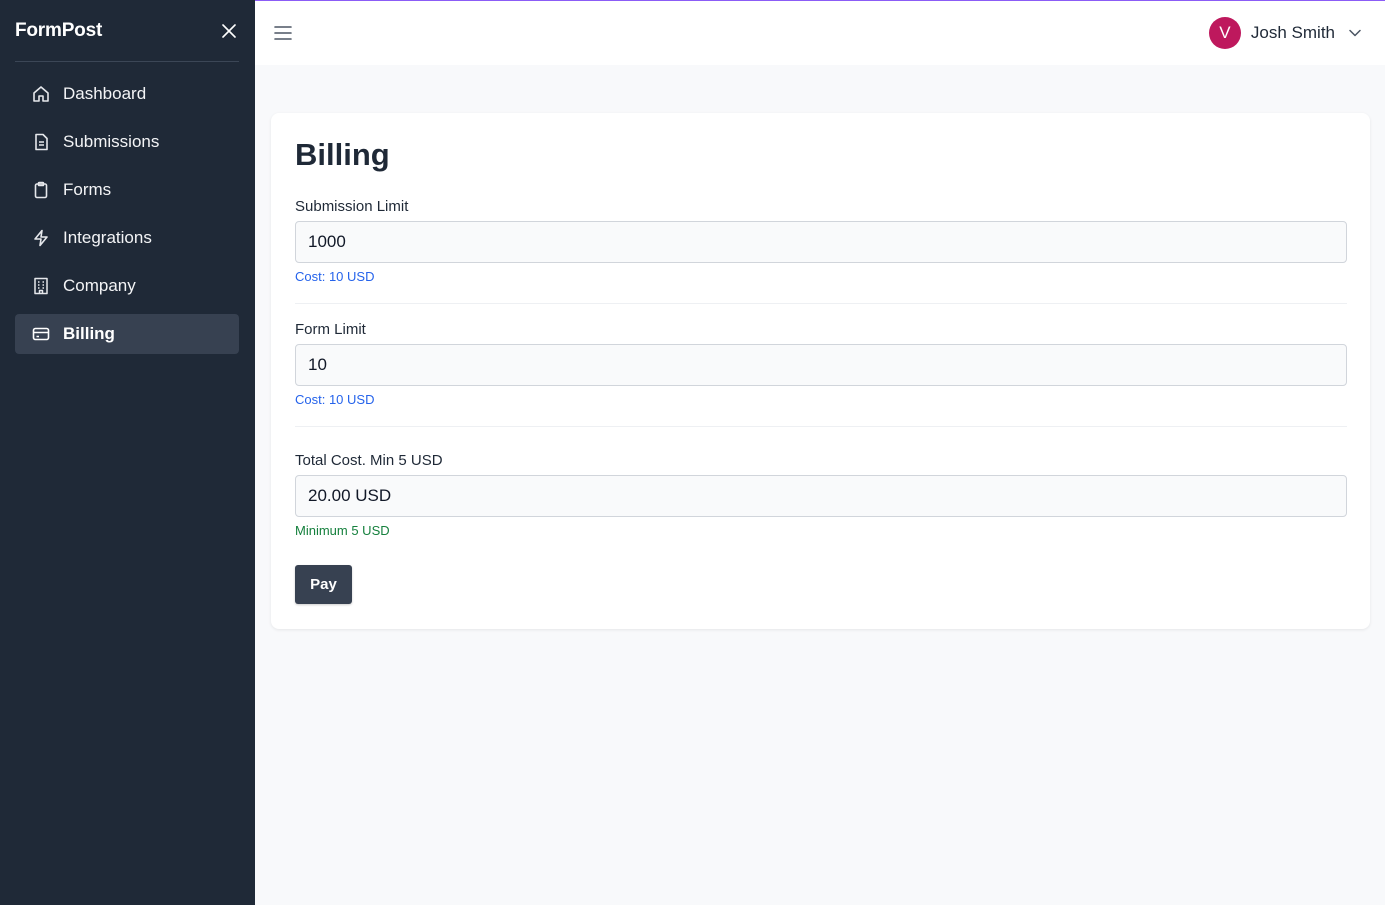 This screenshot has width=1385, height=905. Describe the element at coordinates (107, 237) in the screenshot. I see `sidebar-item-label: Integrations` at that location.